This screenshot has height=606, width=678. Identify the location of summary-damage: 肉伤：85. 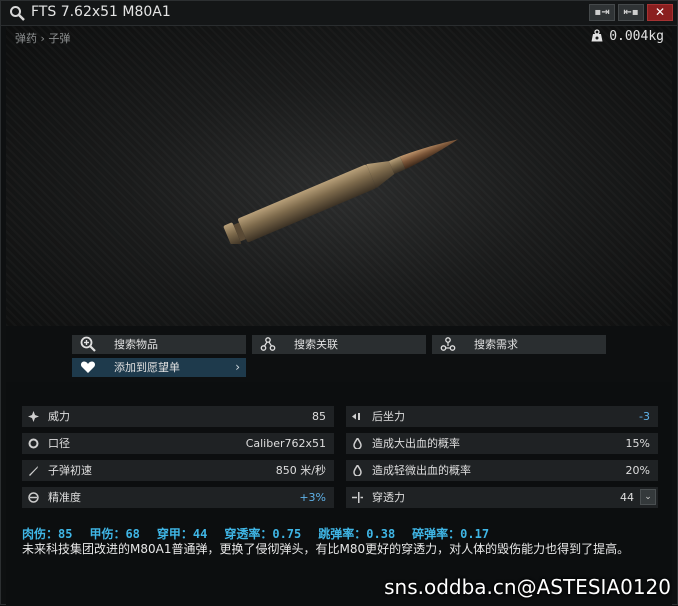
(47, 534).